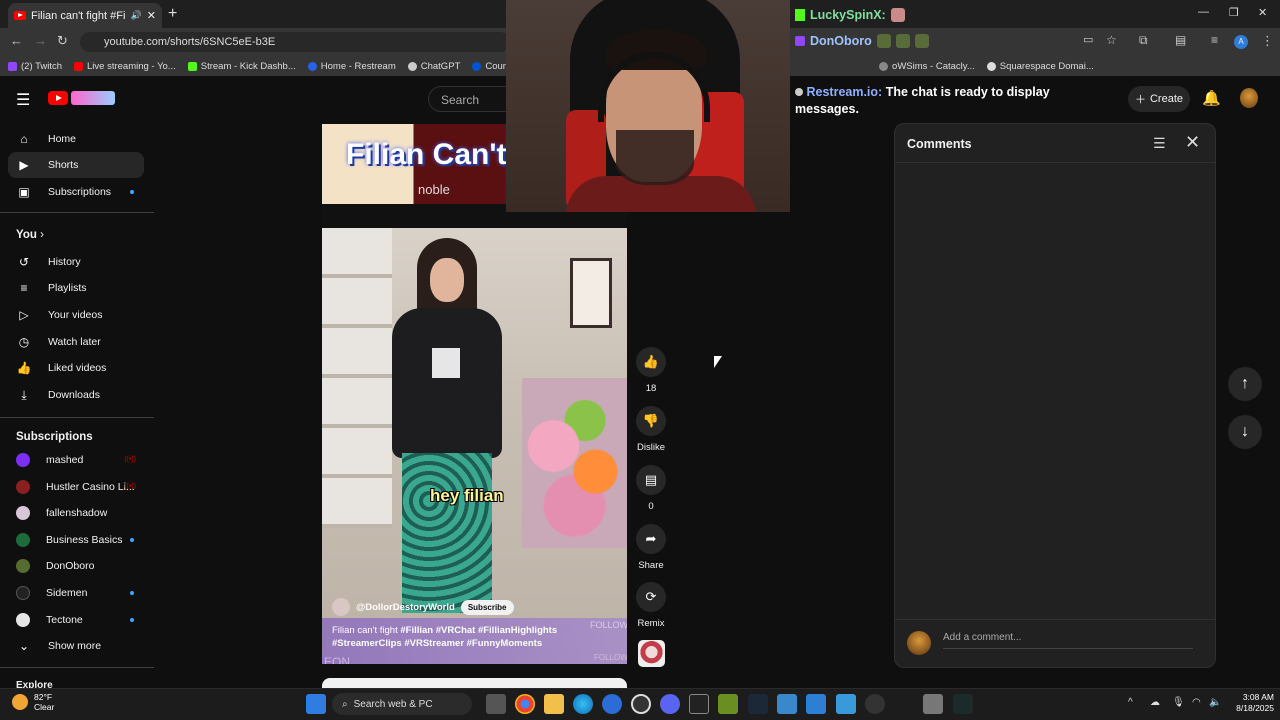  What do you see at coordinates (1251, 703) in the screenshot?
I see `taskbar-clock: 3:08 AM 8/18/2025` at bounding box center [1251, 703].